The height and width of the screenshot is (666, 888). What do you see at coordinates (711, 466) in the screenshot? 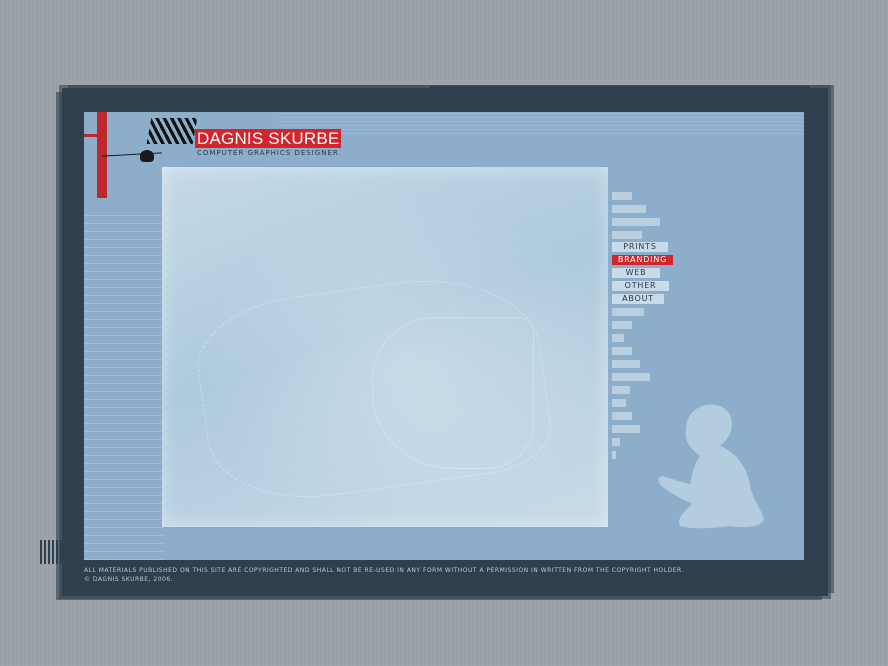
I see `child-silhouette-icon` at bounding box center [711, 466].